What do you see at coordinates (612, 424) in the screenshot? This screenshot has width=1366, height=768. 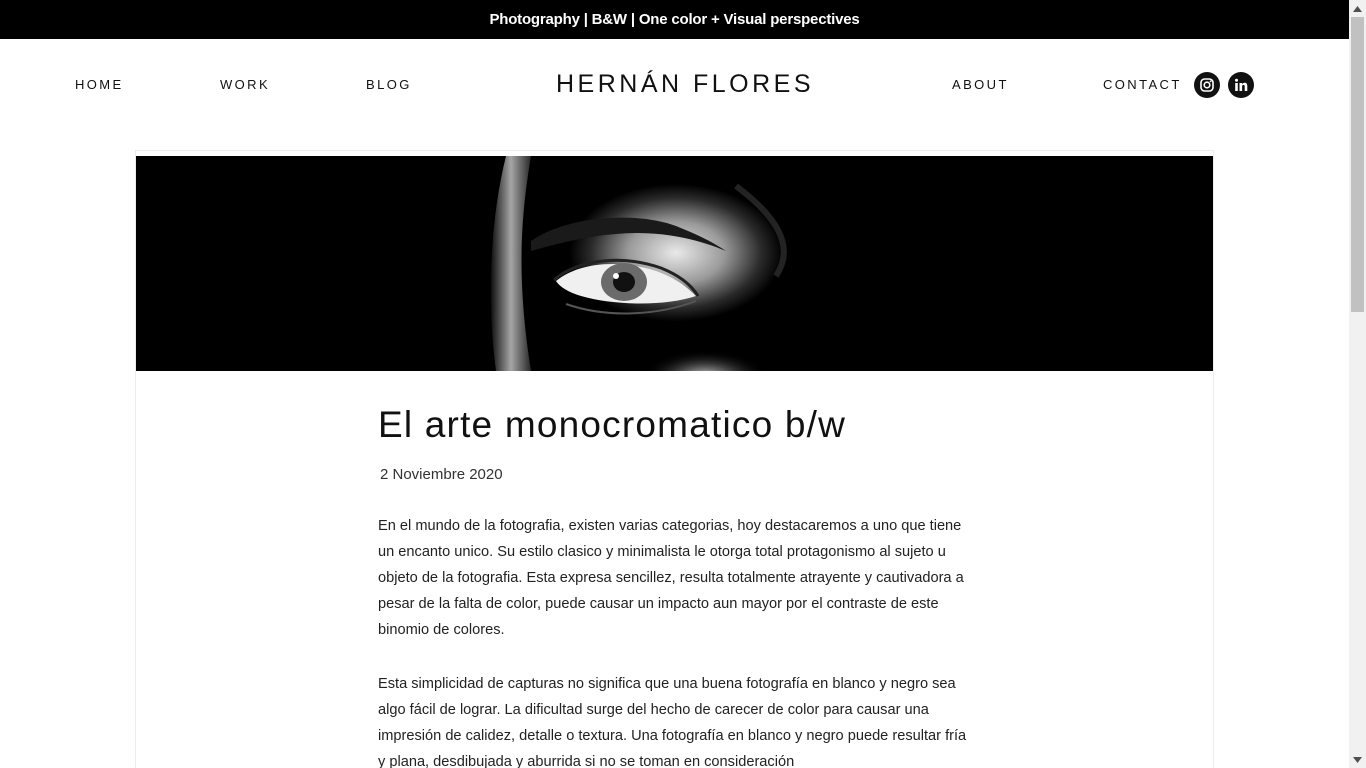 I see `post-title: El arte monocromatico b/w` at bounding box center [612, 424].